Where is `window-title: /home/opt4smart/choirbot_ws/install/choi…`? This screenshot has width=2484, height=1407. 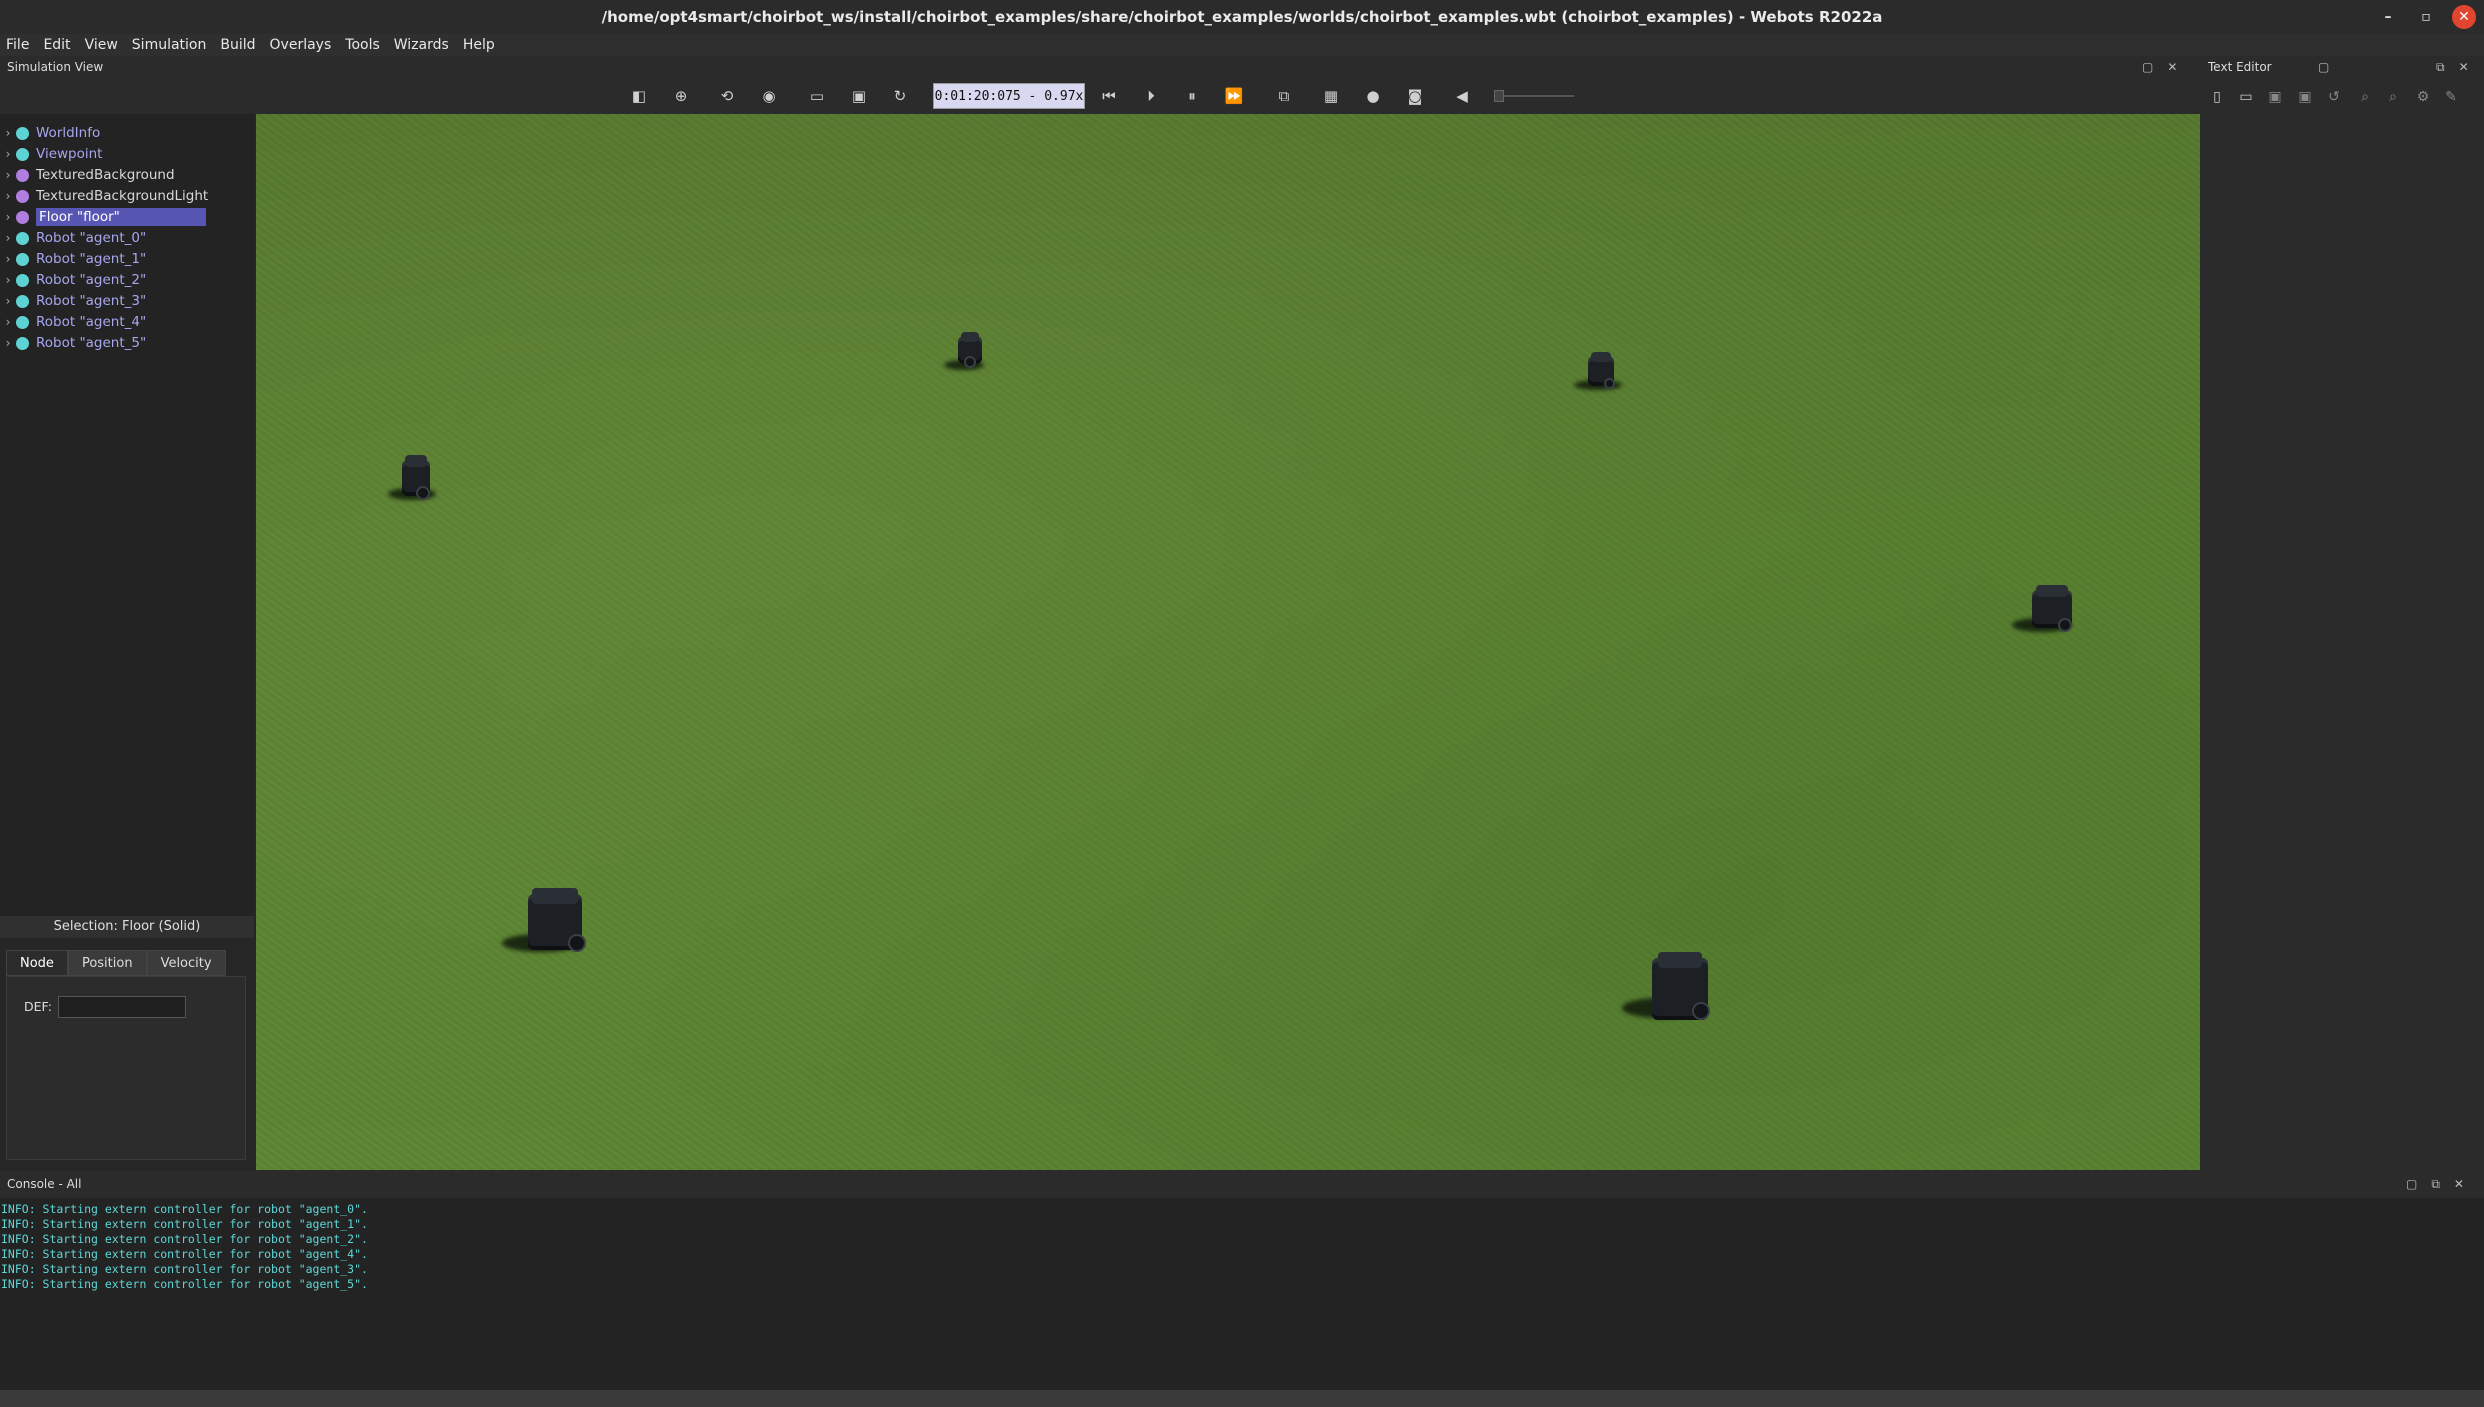
window-title: /home/opt4smart/choirbot_ws/install/choi… is located at coordinates (1242, 17).